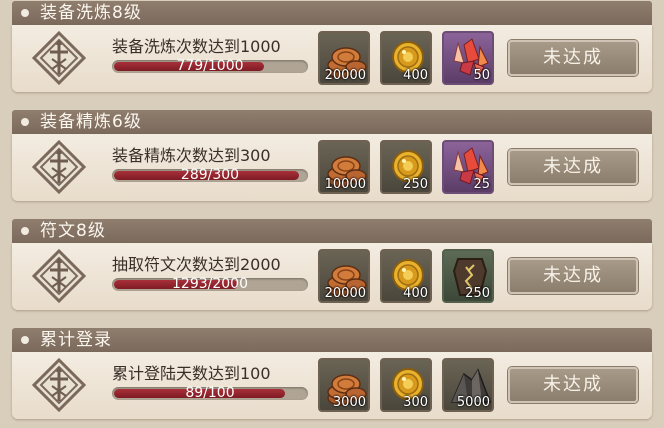 Image resolution: width=664 pixels, height=428 pixels. I want to click on achievement-description: 装备洗炼次数达到1000, so click(196, 46).